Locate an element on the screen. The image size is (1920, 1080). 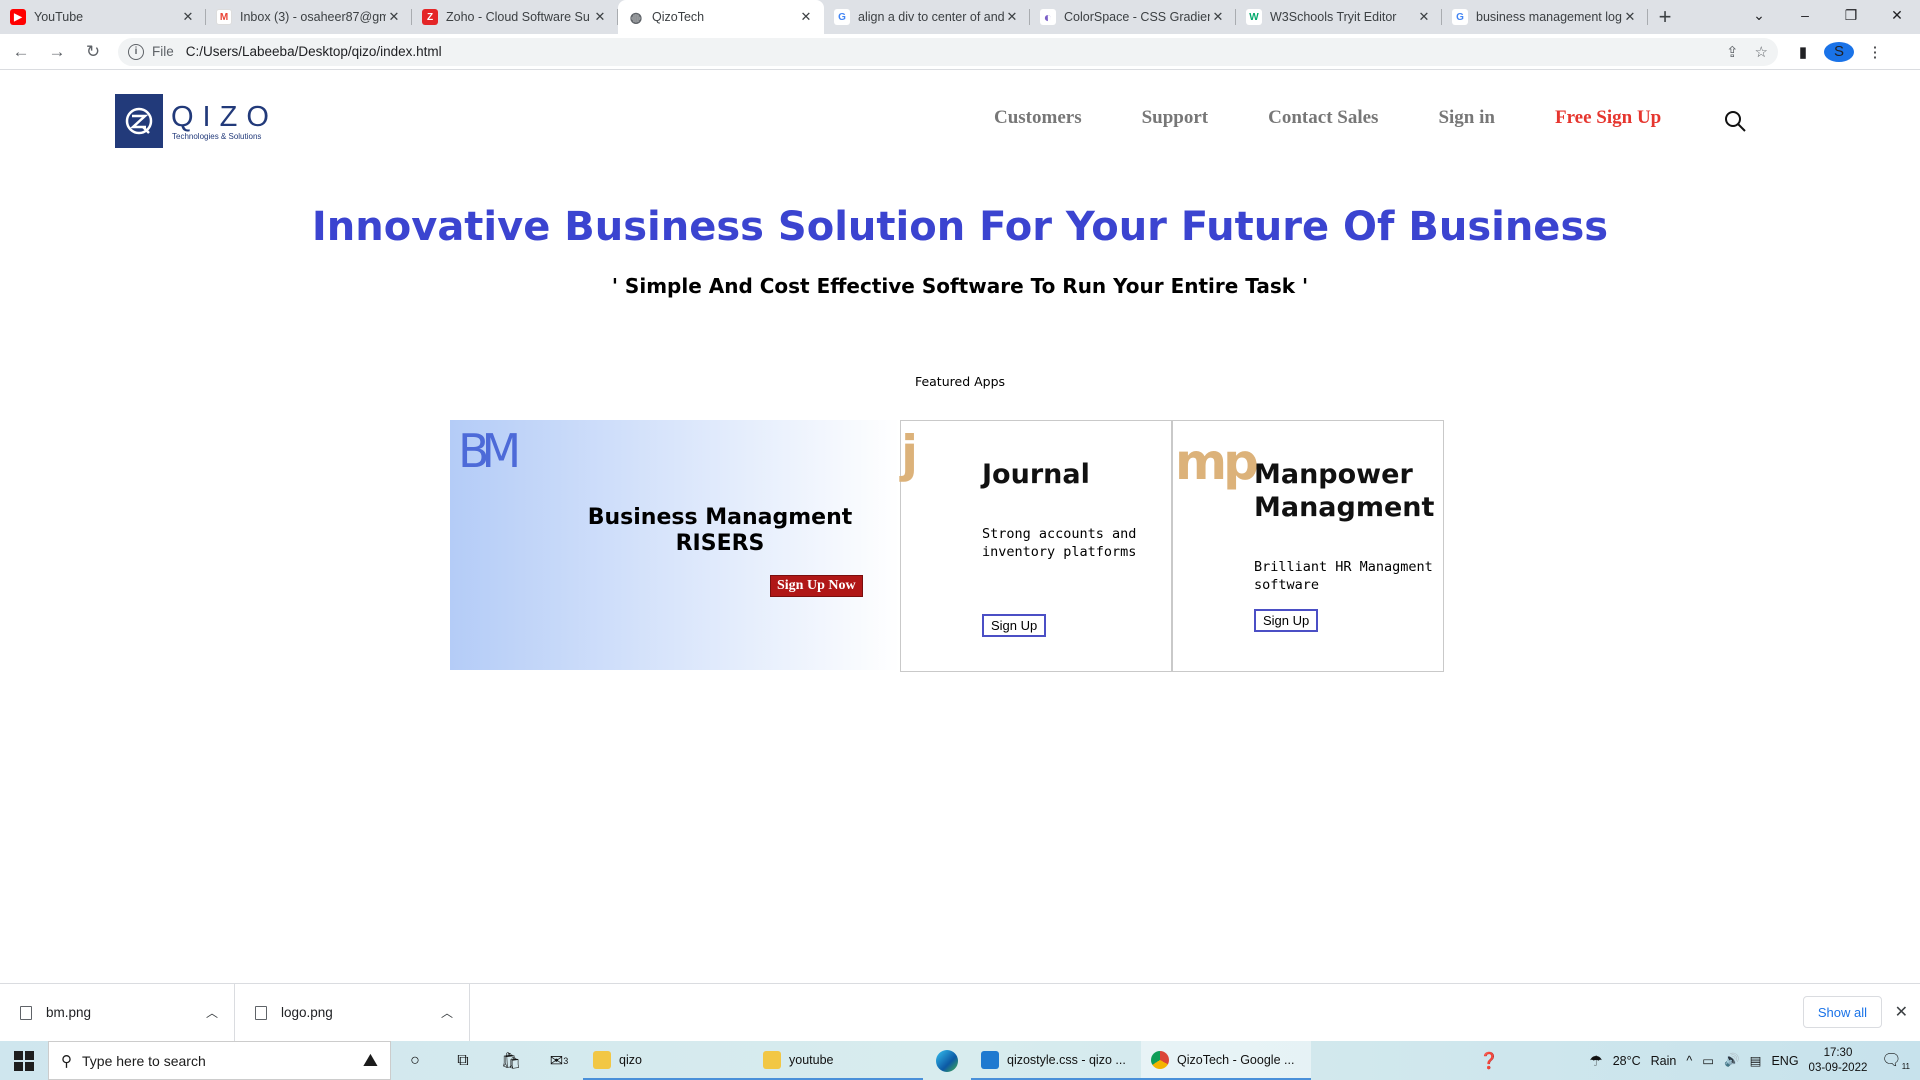
info-icon: i is located at coordinates (136, 51).